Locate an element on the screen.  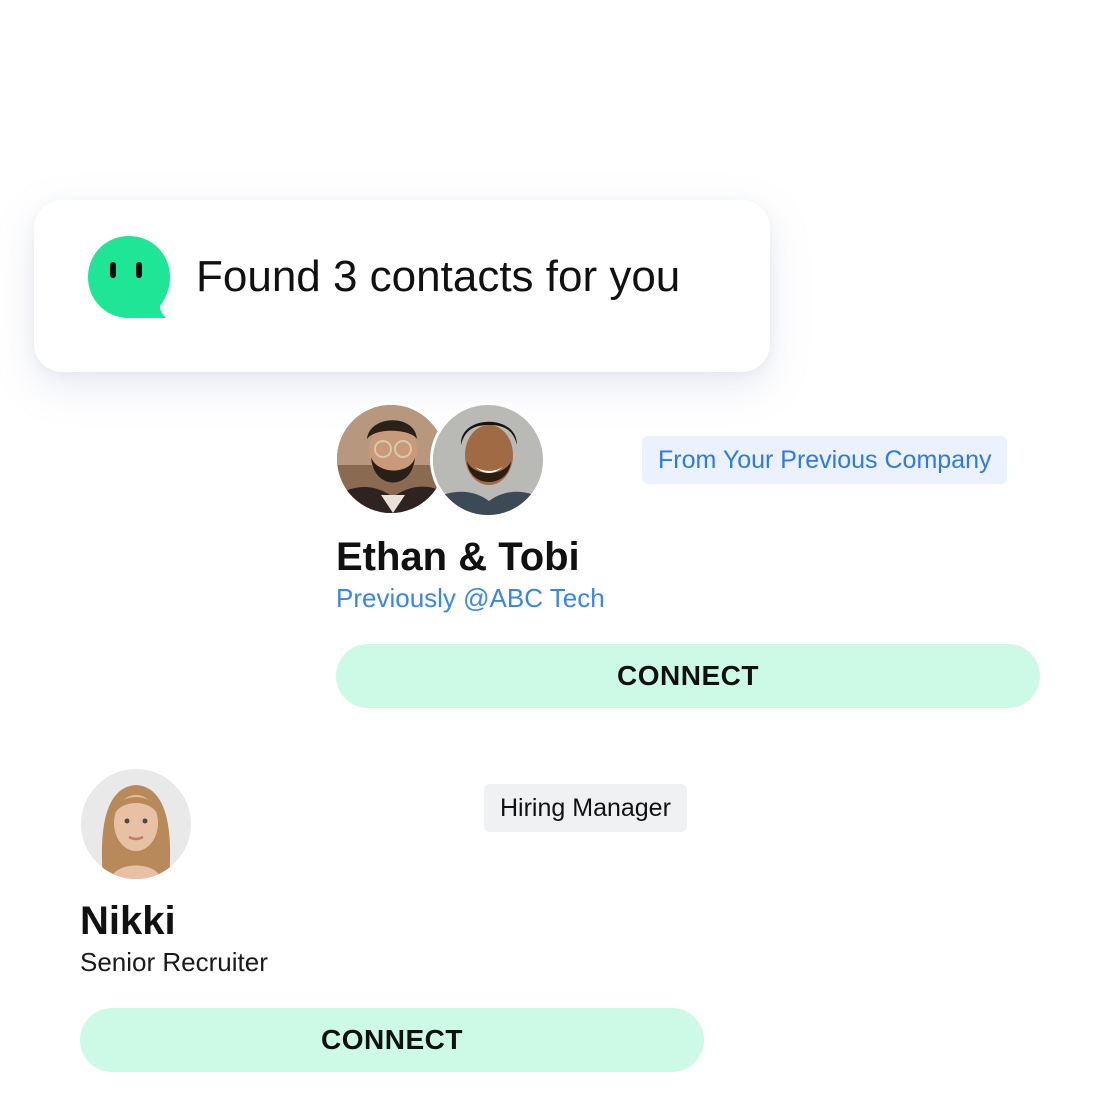
previous-company-tag: From Your Previous Company is located at coordinates (825, 460).